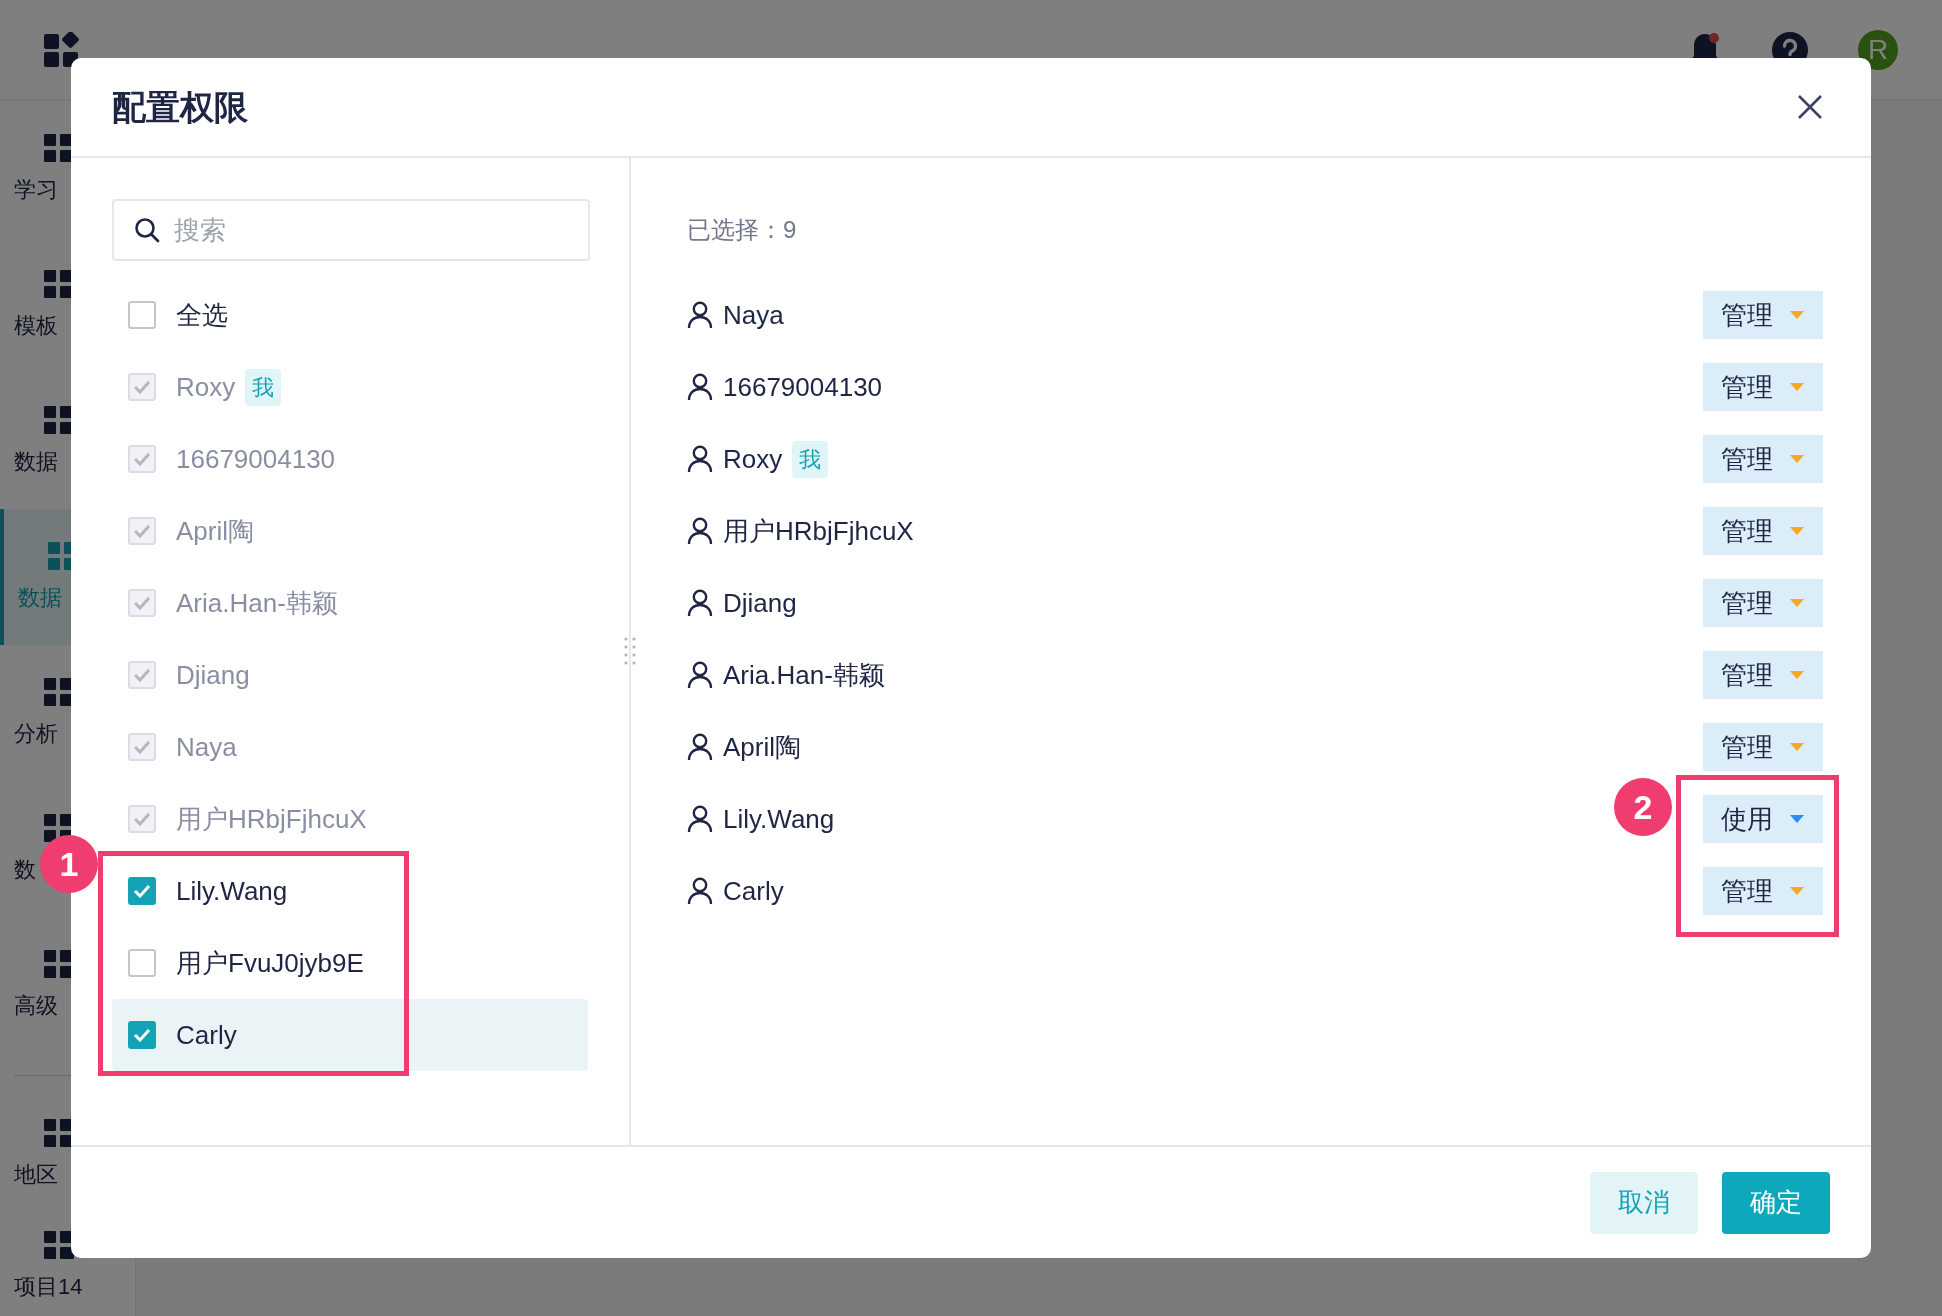 Image resolution: width=1942 pixels, height=1316 pixels. I want to click on select-all-label: 全选, so click(202, 315).